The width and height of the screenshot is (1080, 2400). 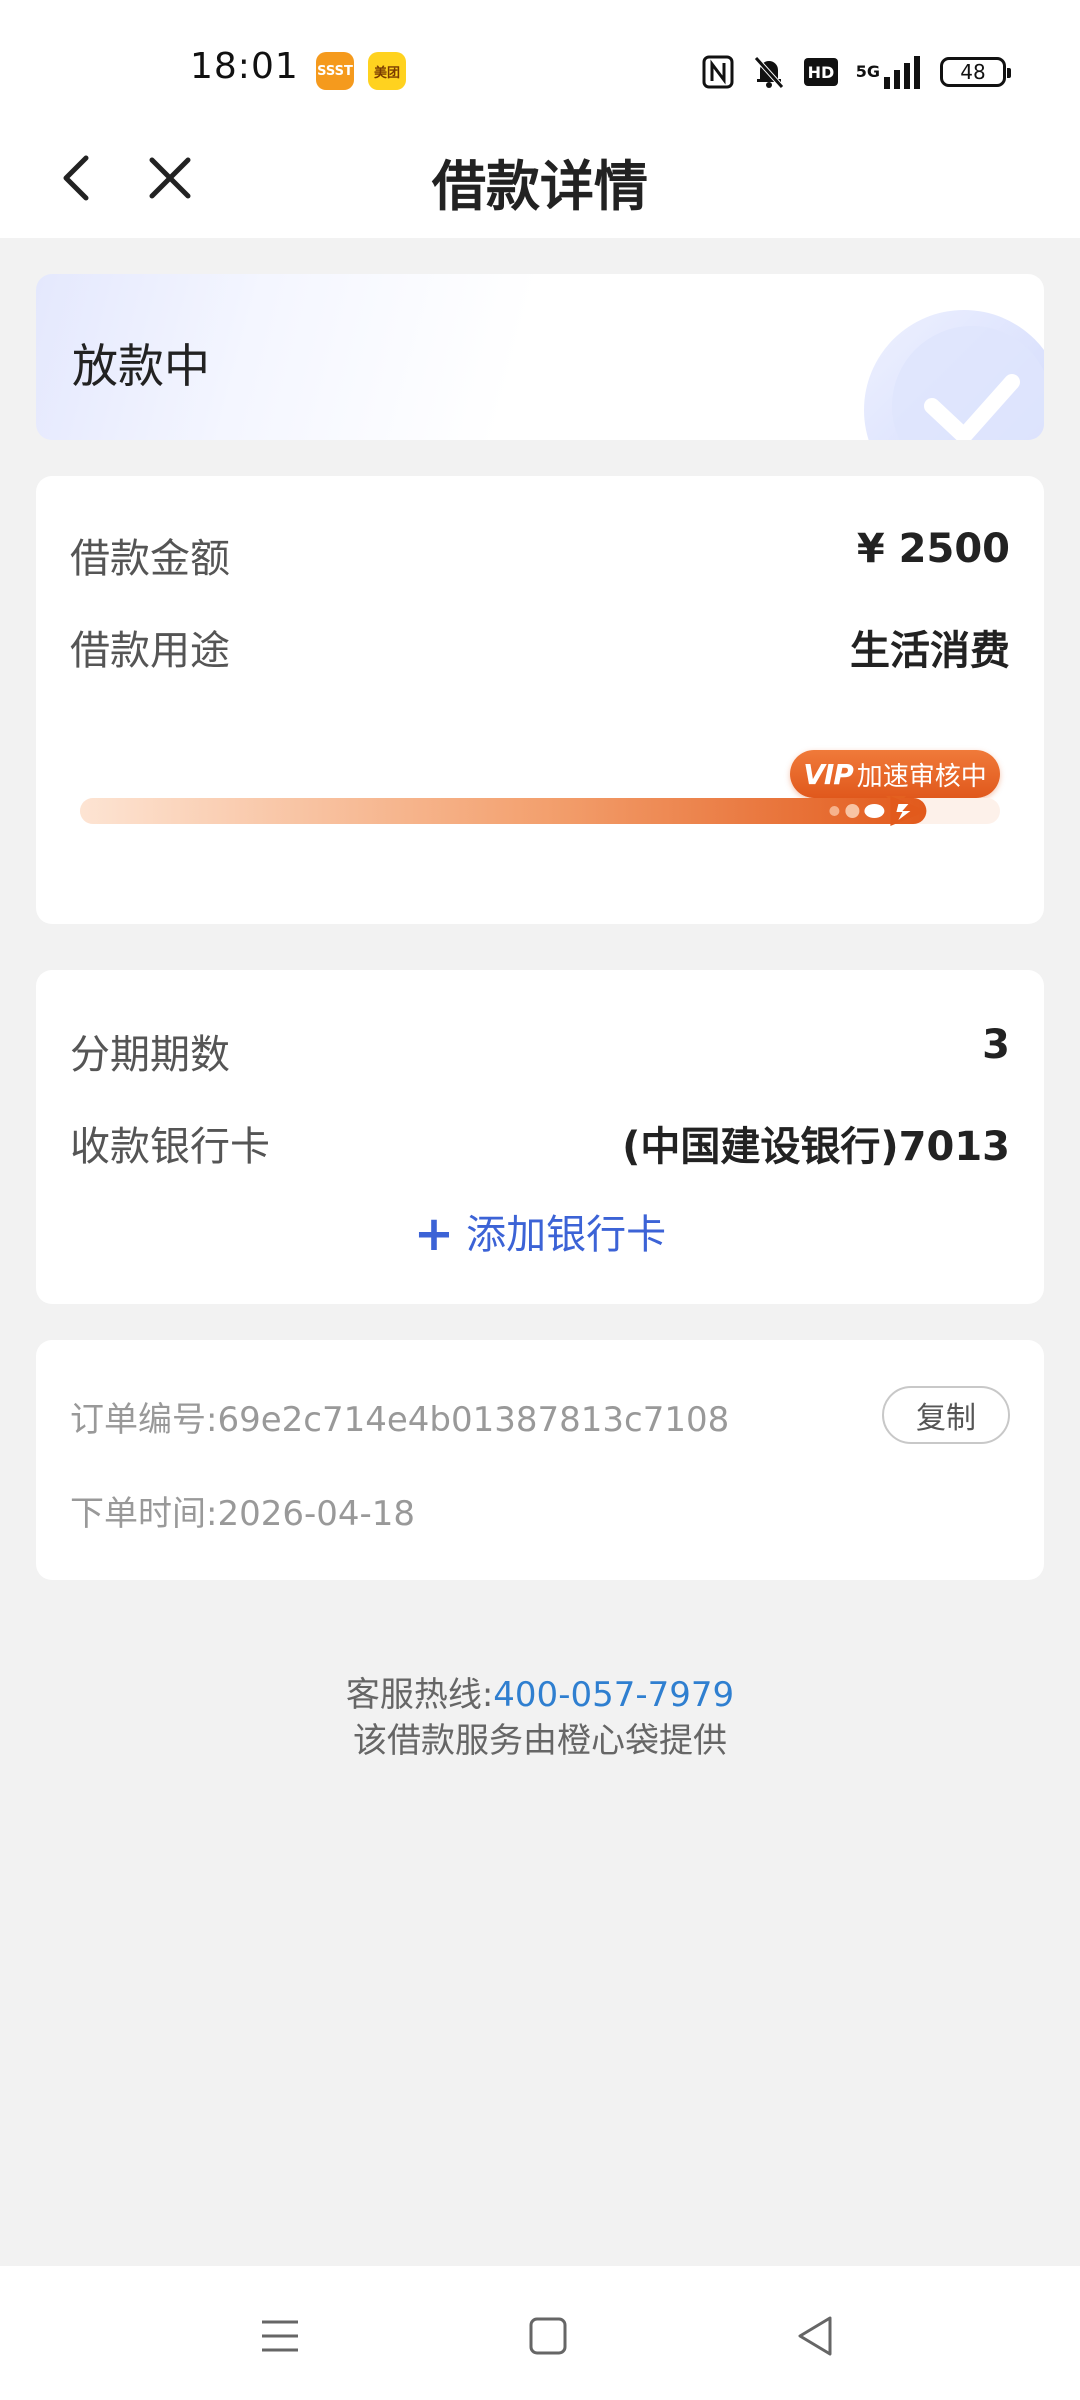 What do you see at coordinates (150, 651) in the screenshot?
I see `purpose-label: 借款用途` at bounding box center [150, 651].